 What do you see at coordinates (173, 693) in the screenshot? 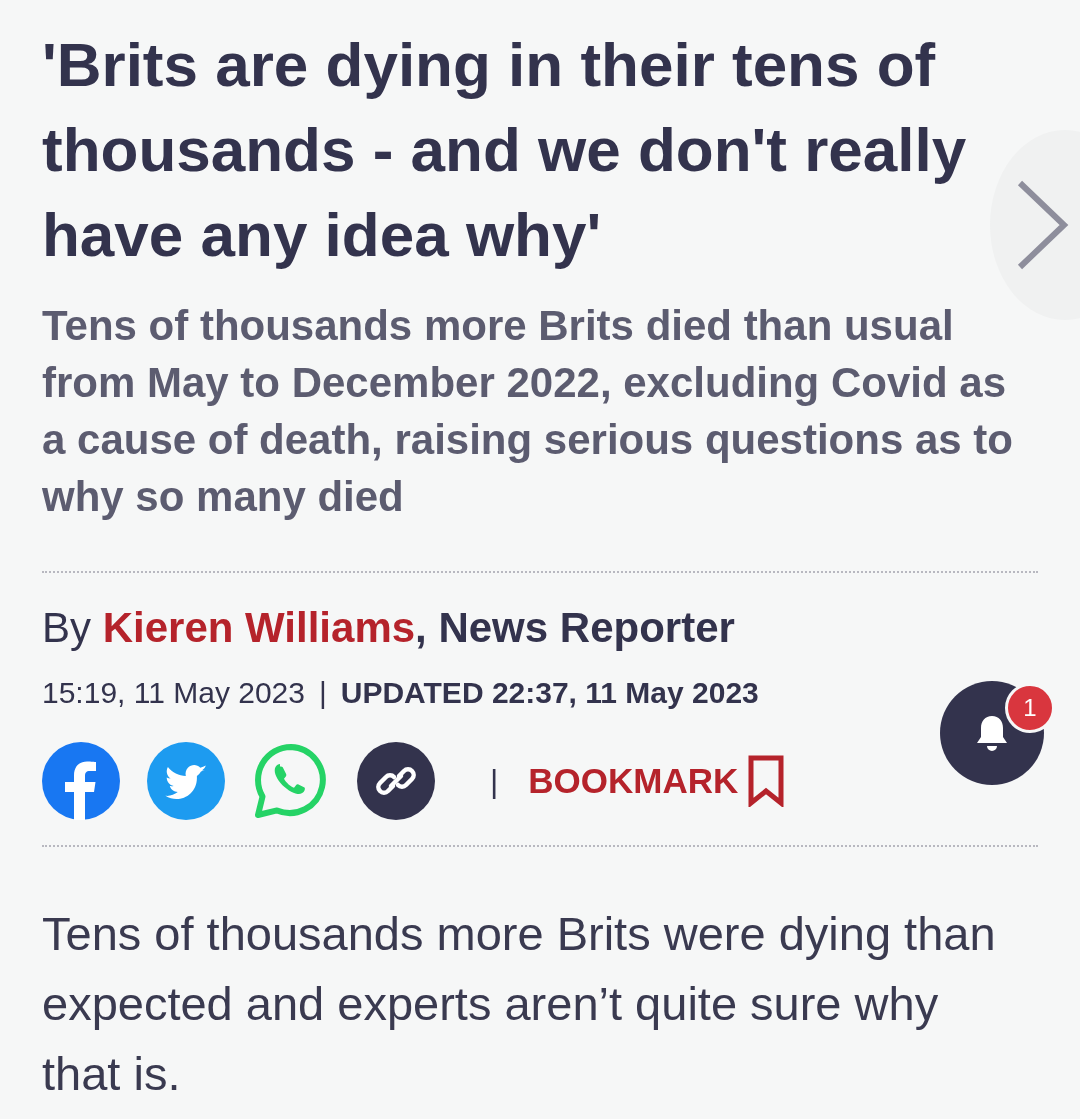
I see `published-date: 15:19, 11 May 2023` at bounding box center [173, 693].